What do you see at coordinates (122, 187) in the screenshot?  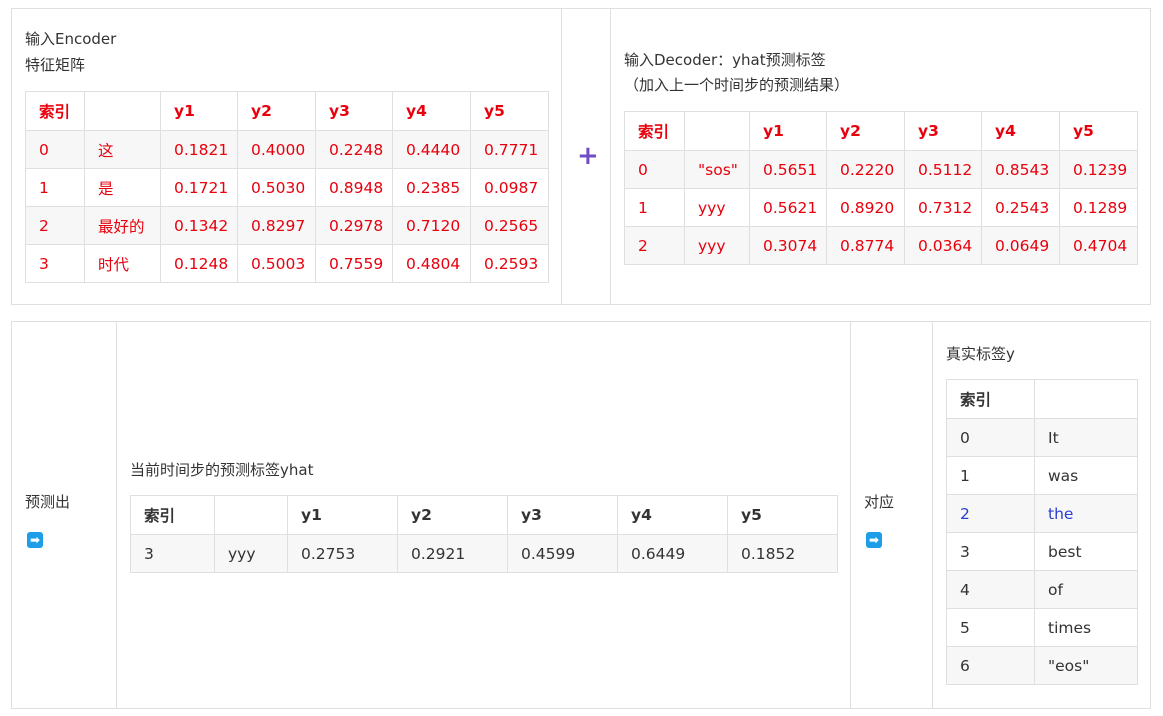 I see `table-cell: 是` at bounding box center [122, 187].